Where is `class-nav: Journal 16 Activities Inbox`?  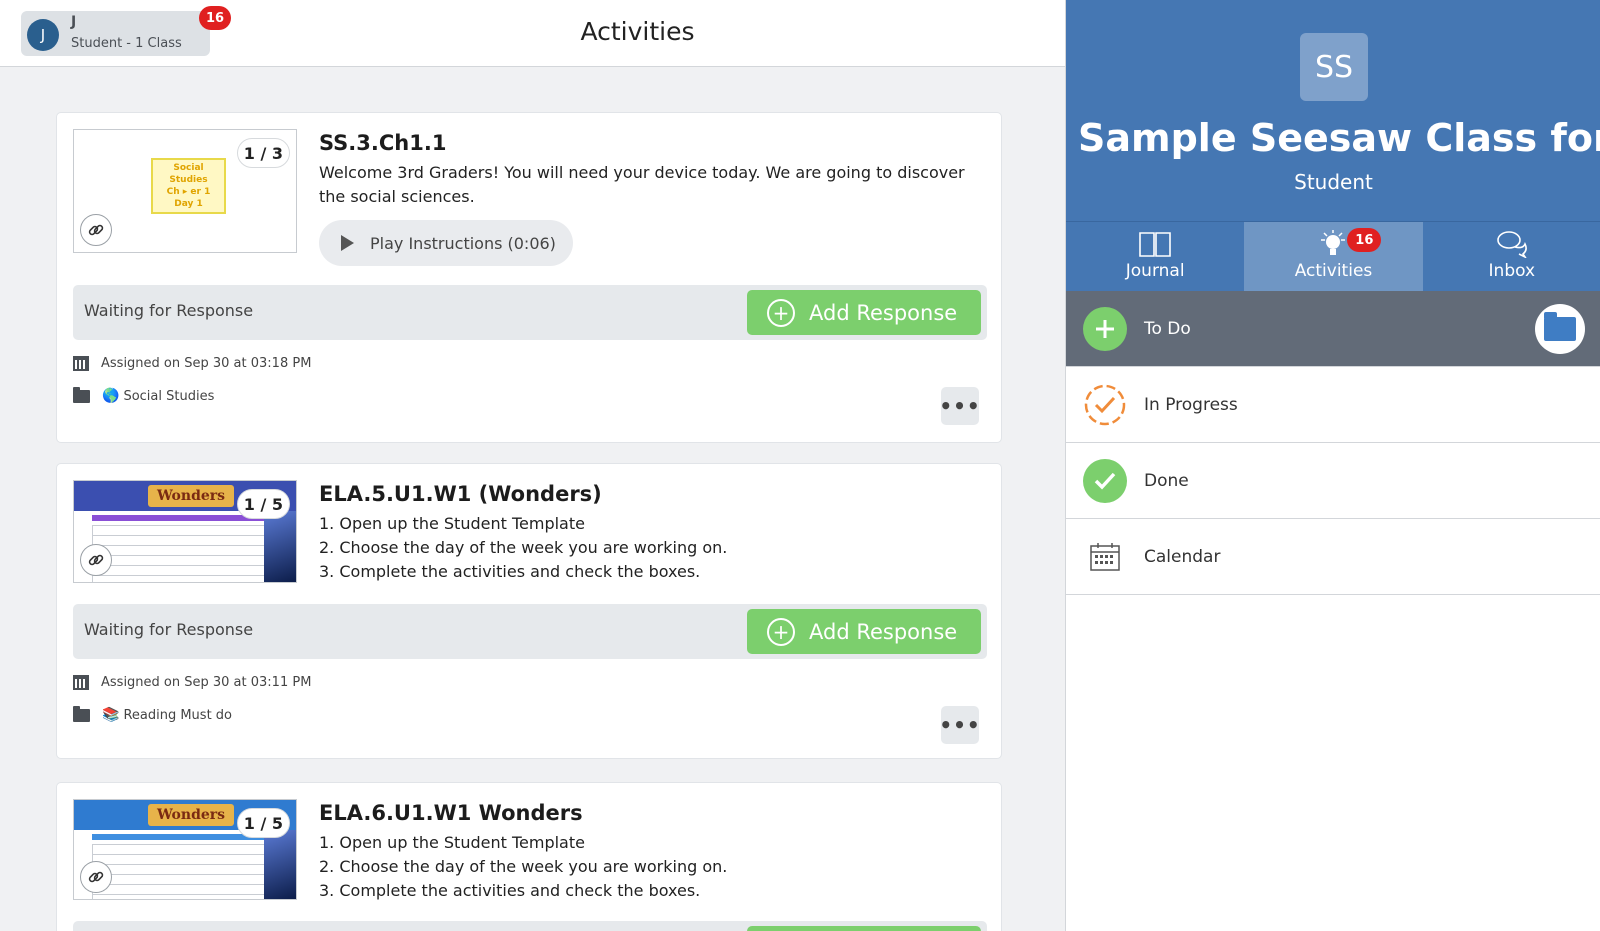 class-nav: Journal 16 Activities Inbox is located at coordinates (1333, 256).